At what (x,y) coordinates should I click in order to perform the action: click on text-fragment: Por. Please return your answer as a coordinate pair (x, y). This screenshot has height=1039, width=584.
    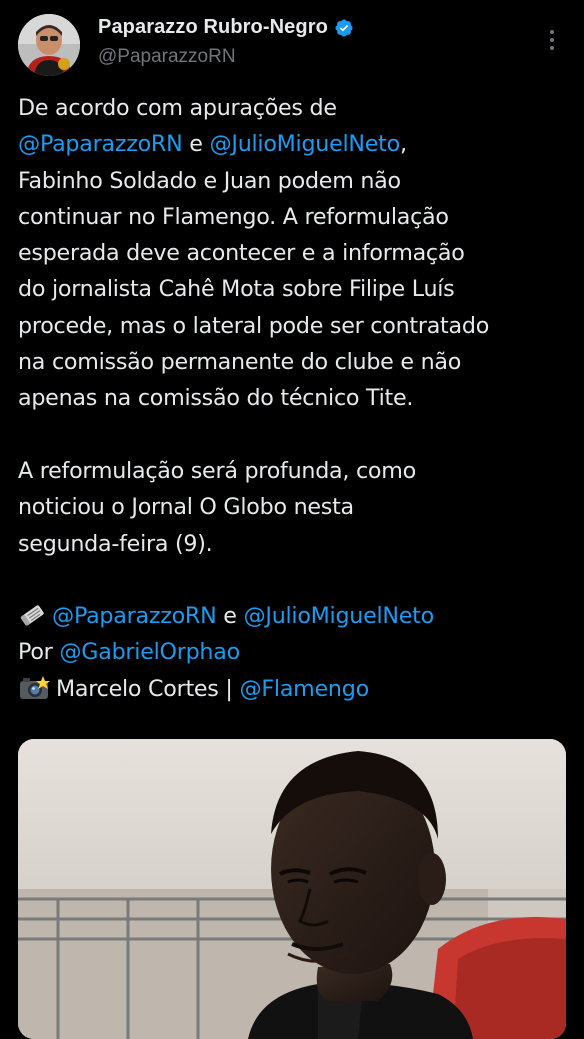
    Looking at the image, I should click on (39, 652).